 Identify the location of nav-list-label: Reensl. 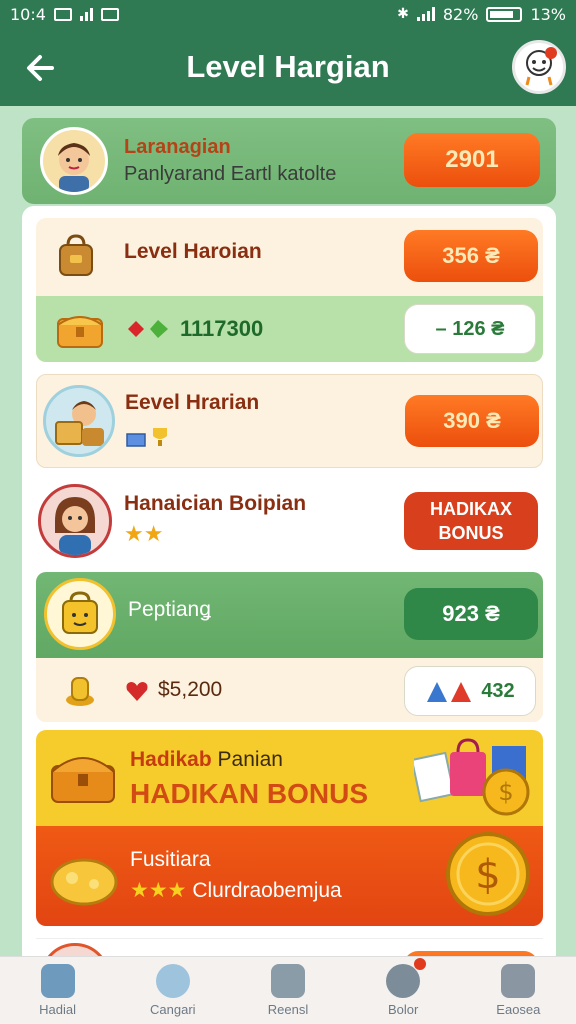
(288, 1009).